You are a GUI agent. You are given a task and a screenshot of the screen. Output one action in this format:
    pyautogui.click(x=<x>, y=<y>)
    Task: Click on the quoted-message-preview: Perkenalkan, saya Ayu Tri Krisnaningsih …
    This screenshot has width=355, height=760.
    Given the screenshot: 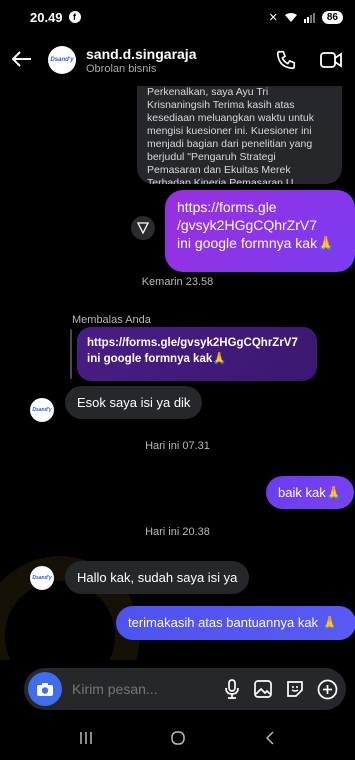 What is the action you would take?
    pyautogui.click(x=239, y=135)
    